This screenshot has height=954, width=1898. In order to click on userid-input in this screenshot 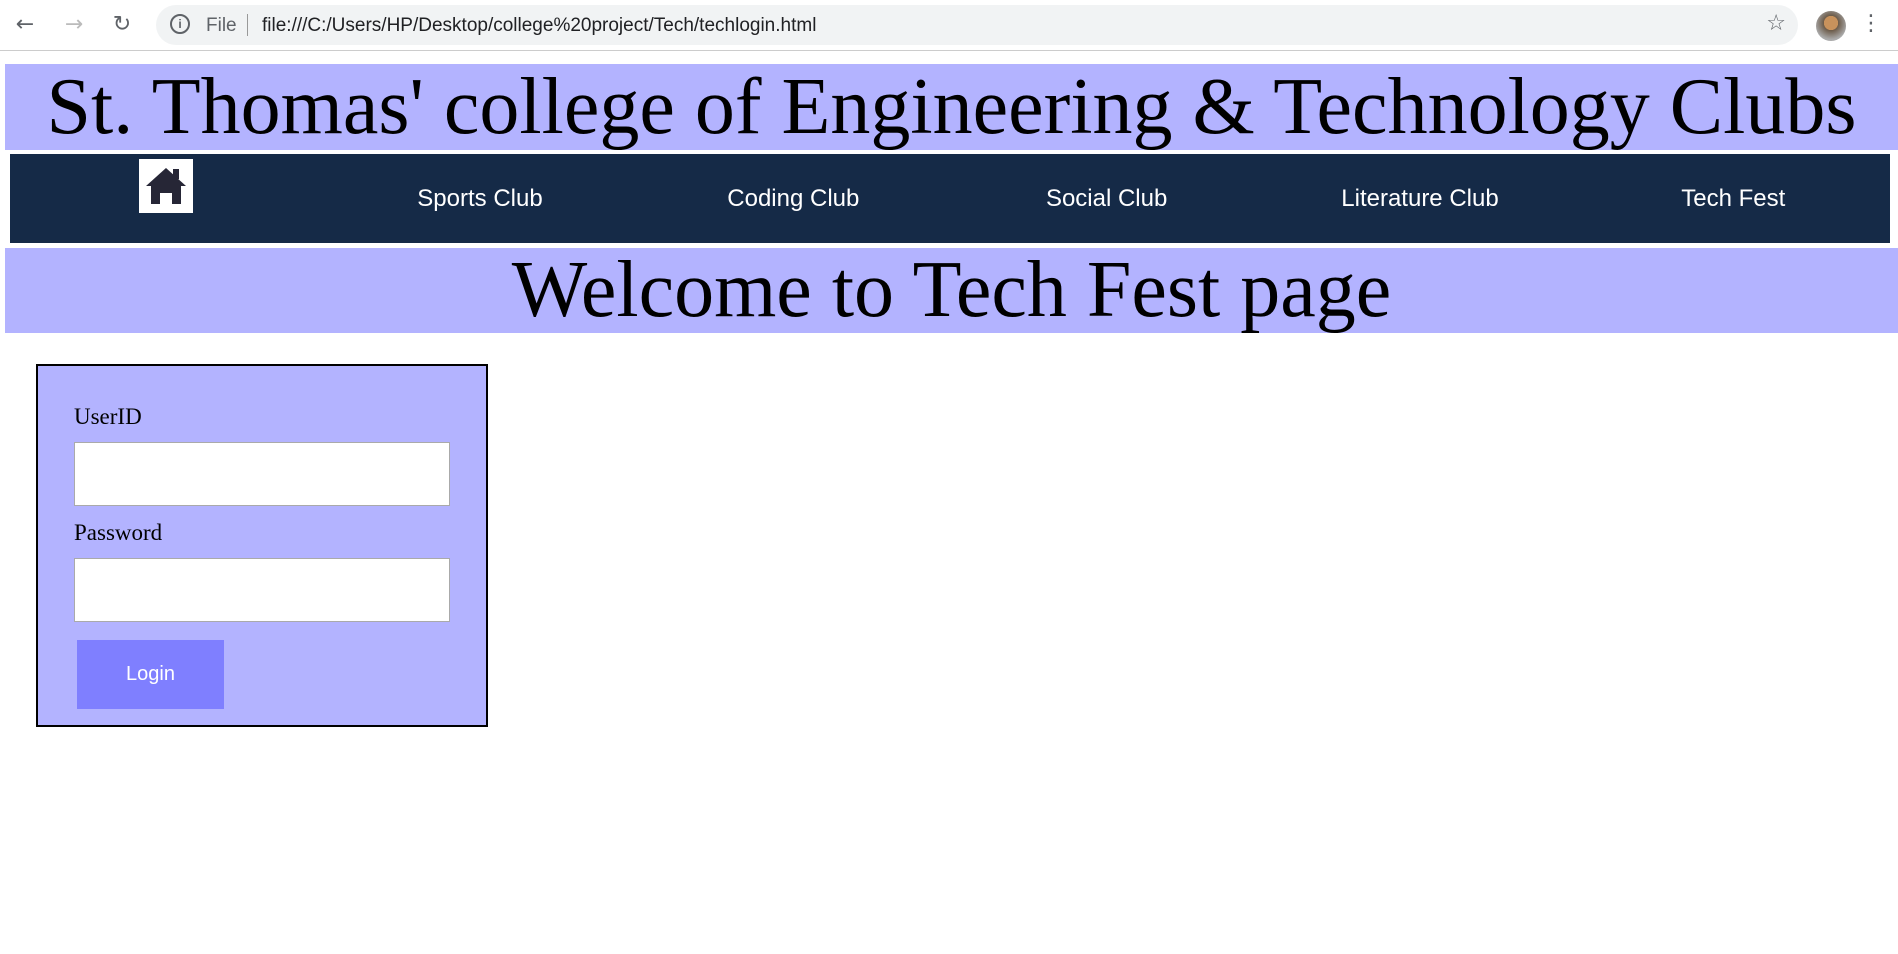, I will do `click(262, 474)`.